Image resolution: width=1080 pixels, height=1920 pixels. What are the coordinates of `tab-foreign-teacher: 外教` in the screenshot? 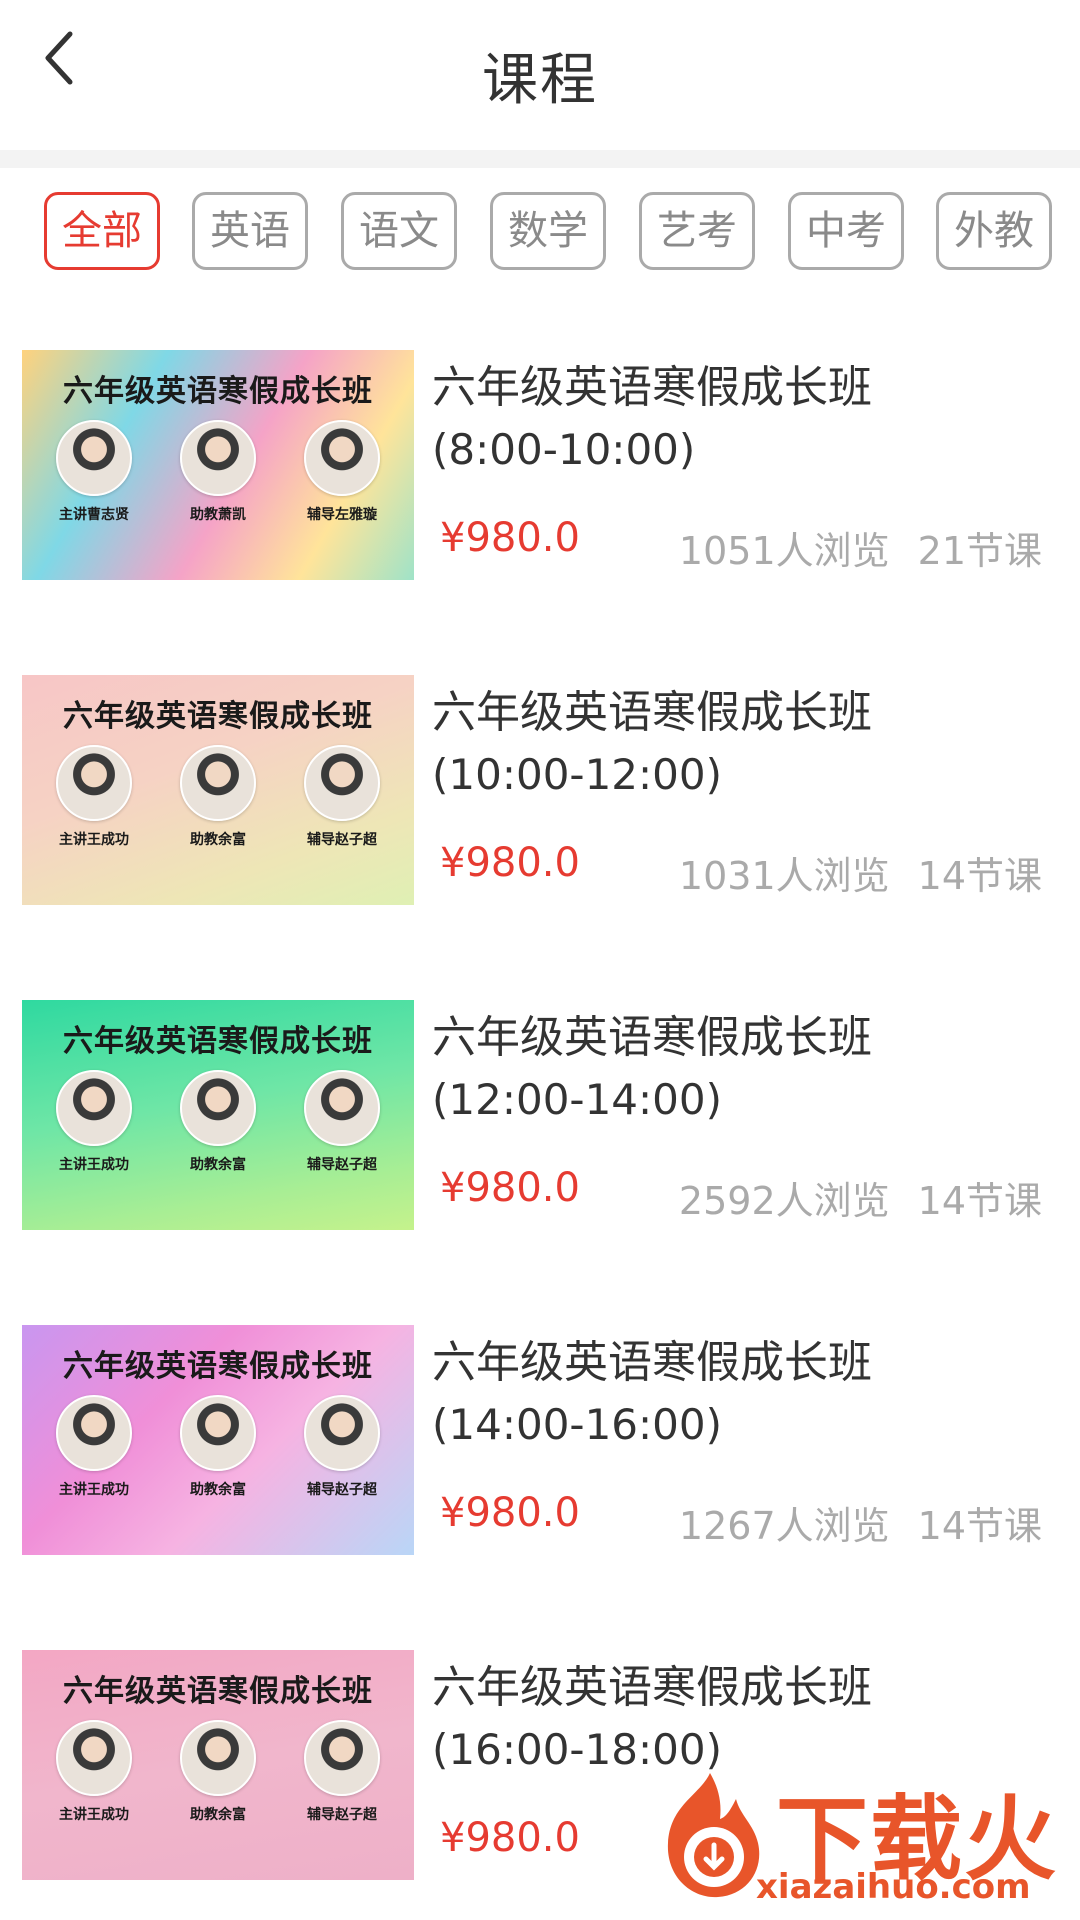 It's located at (994, 231).